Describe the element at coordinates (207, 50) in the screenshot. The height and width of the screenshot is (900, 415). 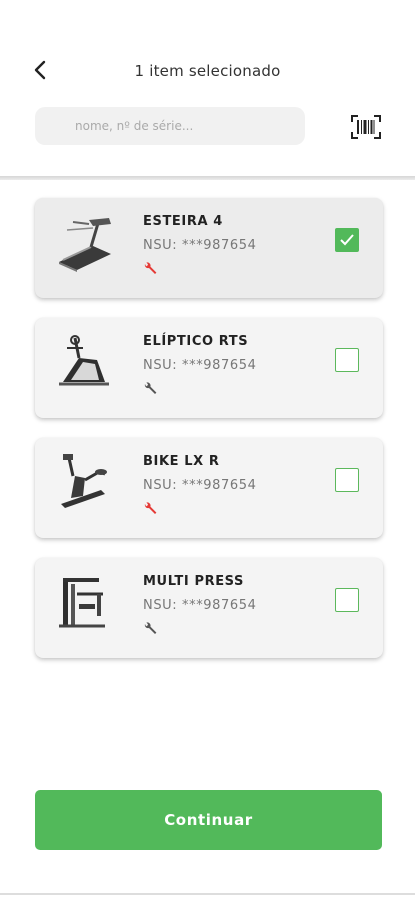
I see `header: 1 item selecionado` at that location.